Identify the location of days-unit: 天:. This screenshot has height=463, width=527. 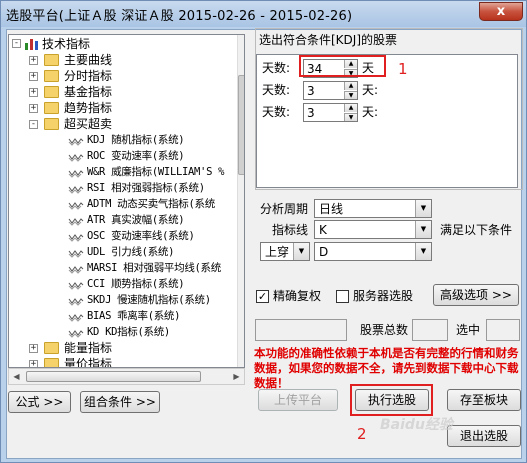
(370, 112).